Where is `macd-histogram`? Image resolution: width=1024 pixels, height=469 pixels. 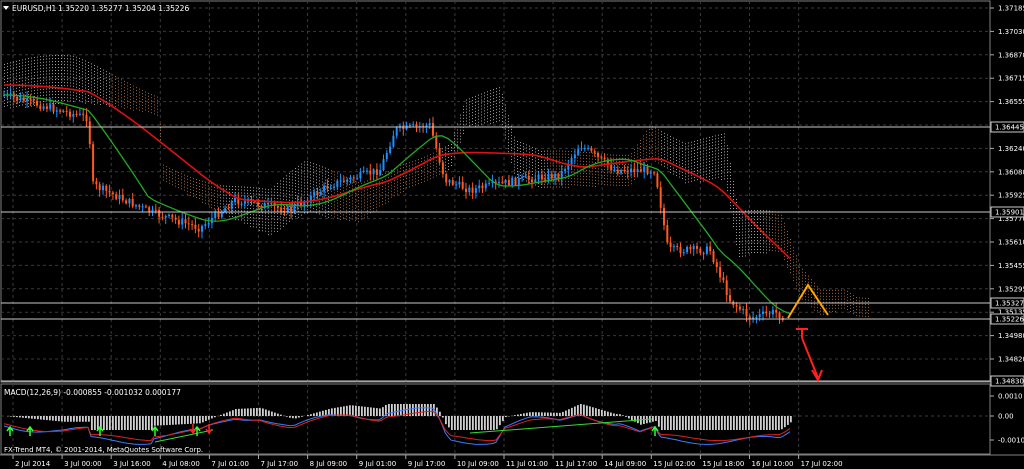 macd-histogram is located at coordinates (399, 417).